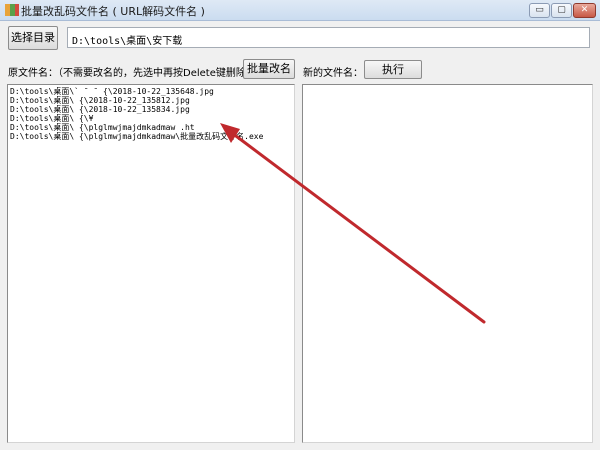 The width and height of the screenshot is (600, 450). I want to click on close-button: ✕, so click(584, 10).